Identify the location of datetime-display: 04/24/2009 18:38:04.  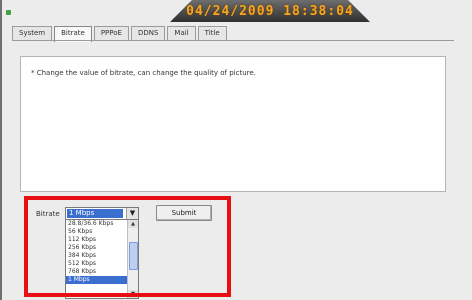
(270, 11).